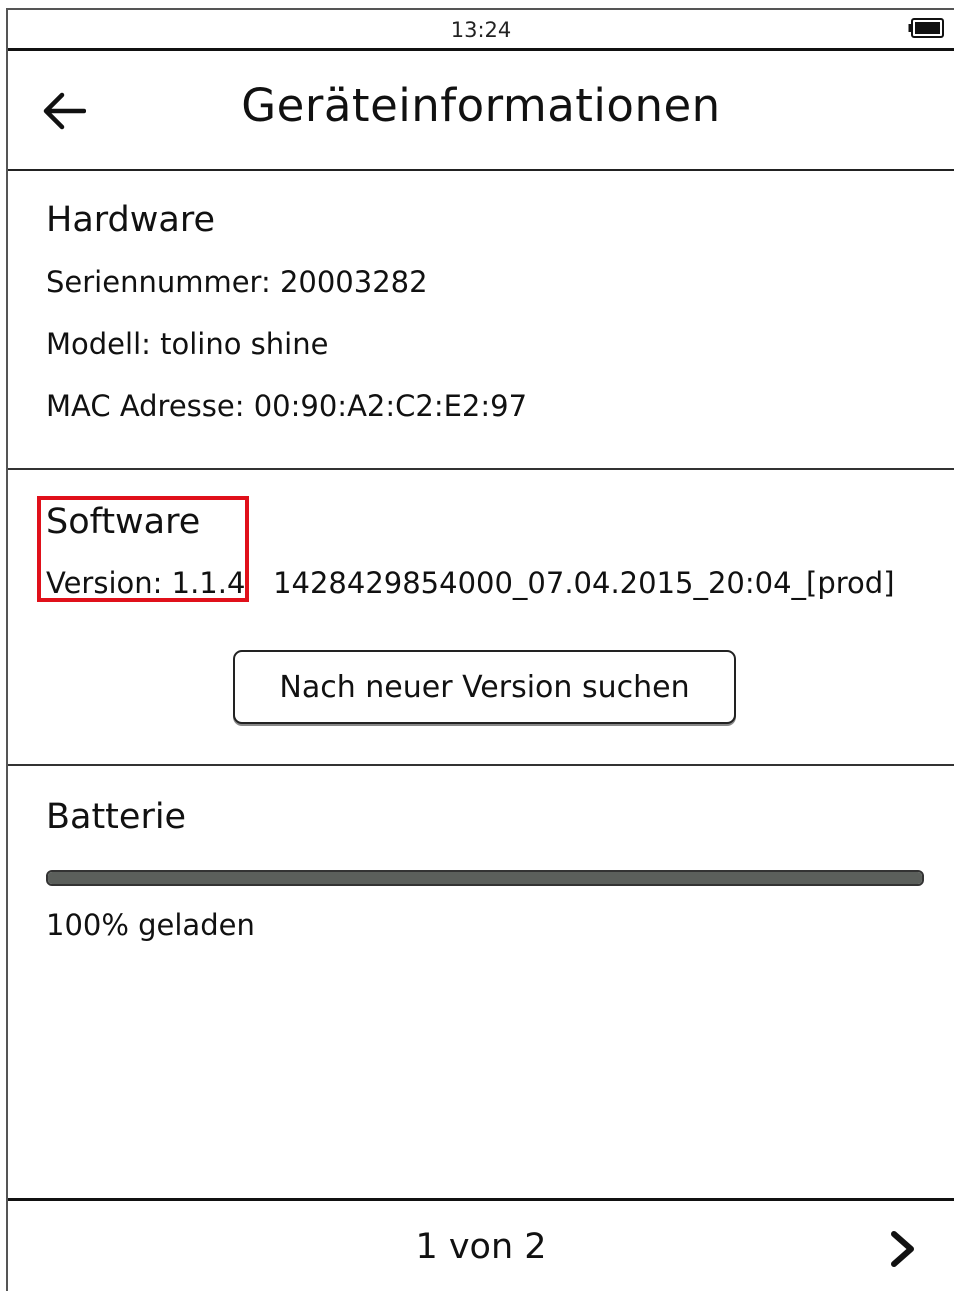 This screenshot has height=1296, width=954. I want to click on serial-number: Seriennummer: 20003282, so click(237, 282).